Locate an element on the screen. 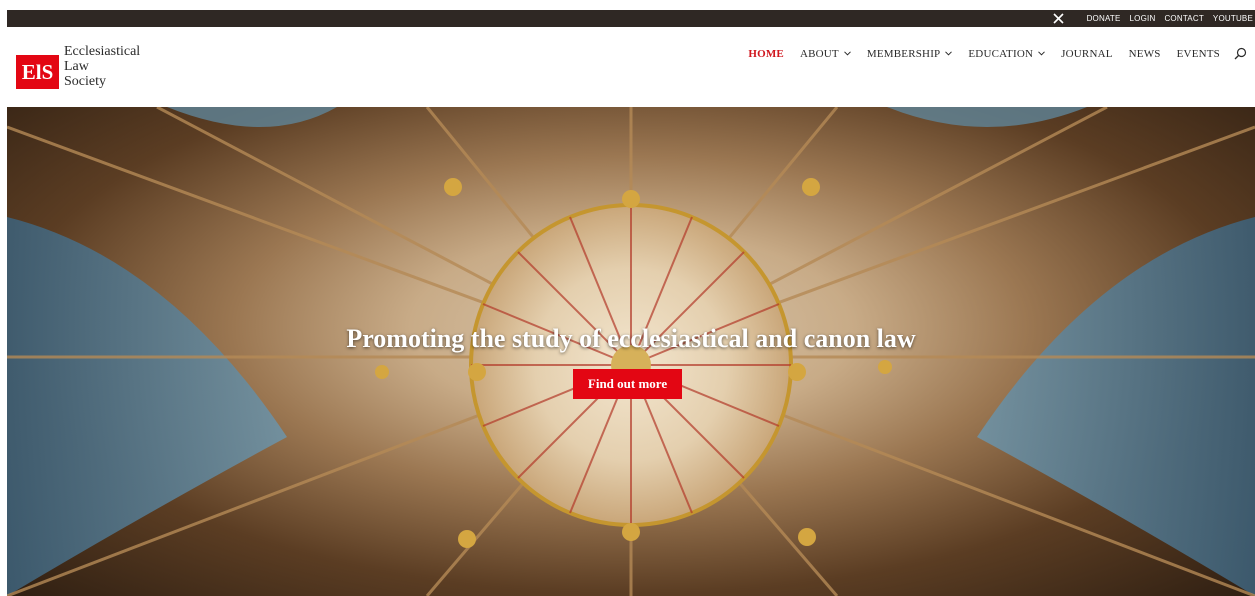 The width and height of the screenshot is (1255, 596). nav-journal-label: JOURNAL is located at coordinates (1087, 53).